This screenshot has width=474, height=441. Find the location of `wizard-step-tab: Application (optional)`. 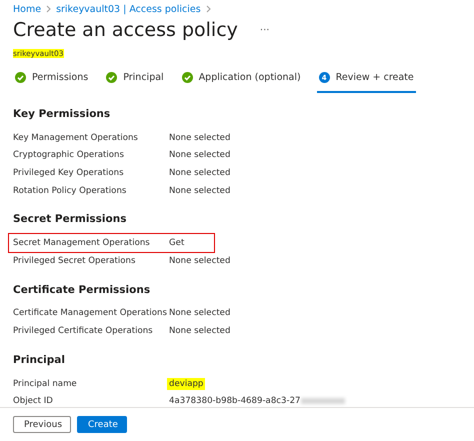

wizard-step-tab: Application (optional) is located at coordinates (241, 82).